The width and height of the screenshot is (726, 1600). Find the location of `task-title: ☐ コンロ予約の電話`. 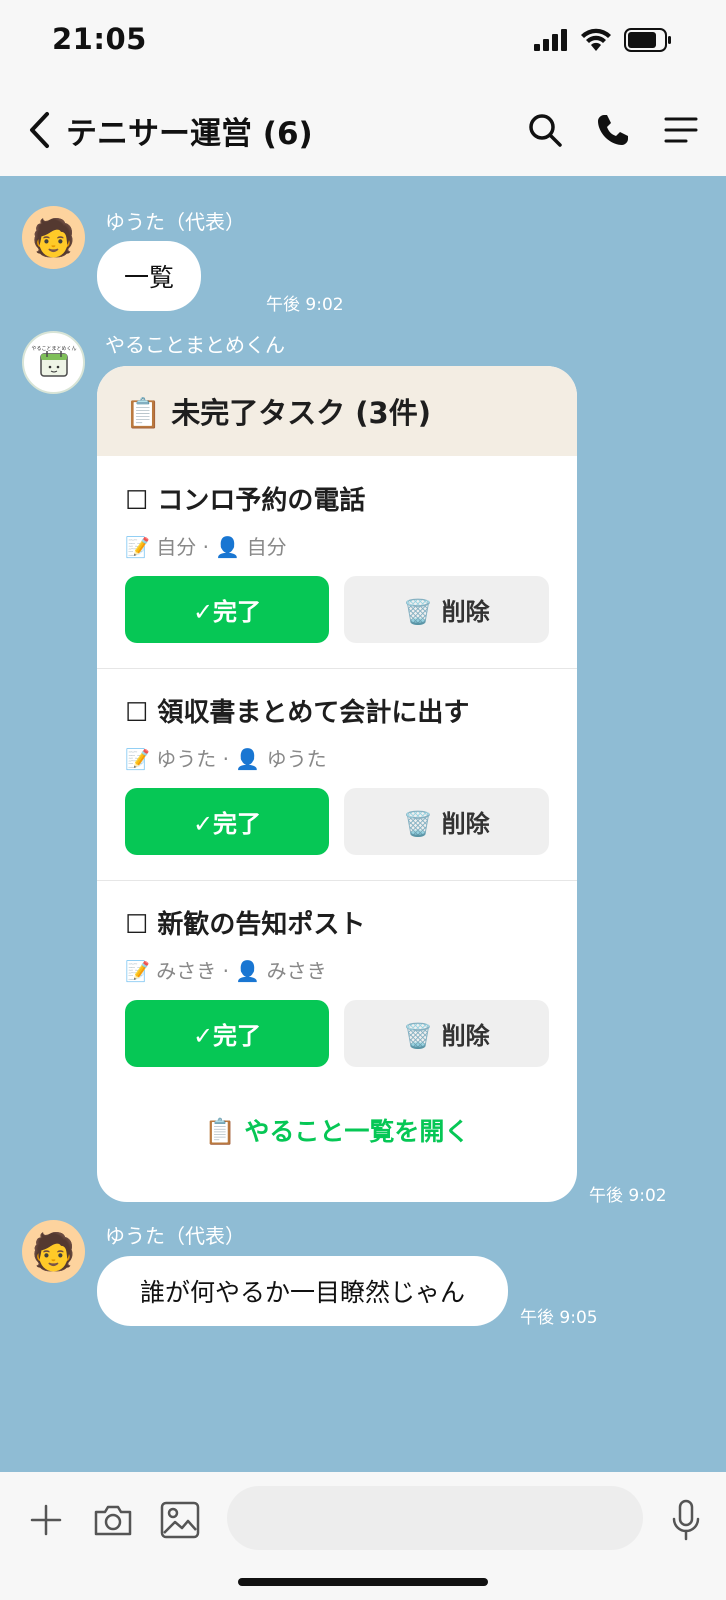

task-title: ☐ コンロ予約の電話 is located at coordinates (245, 501).